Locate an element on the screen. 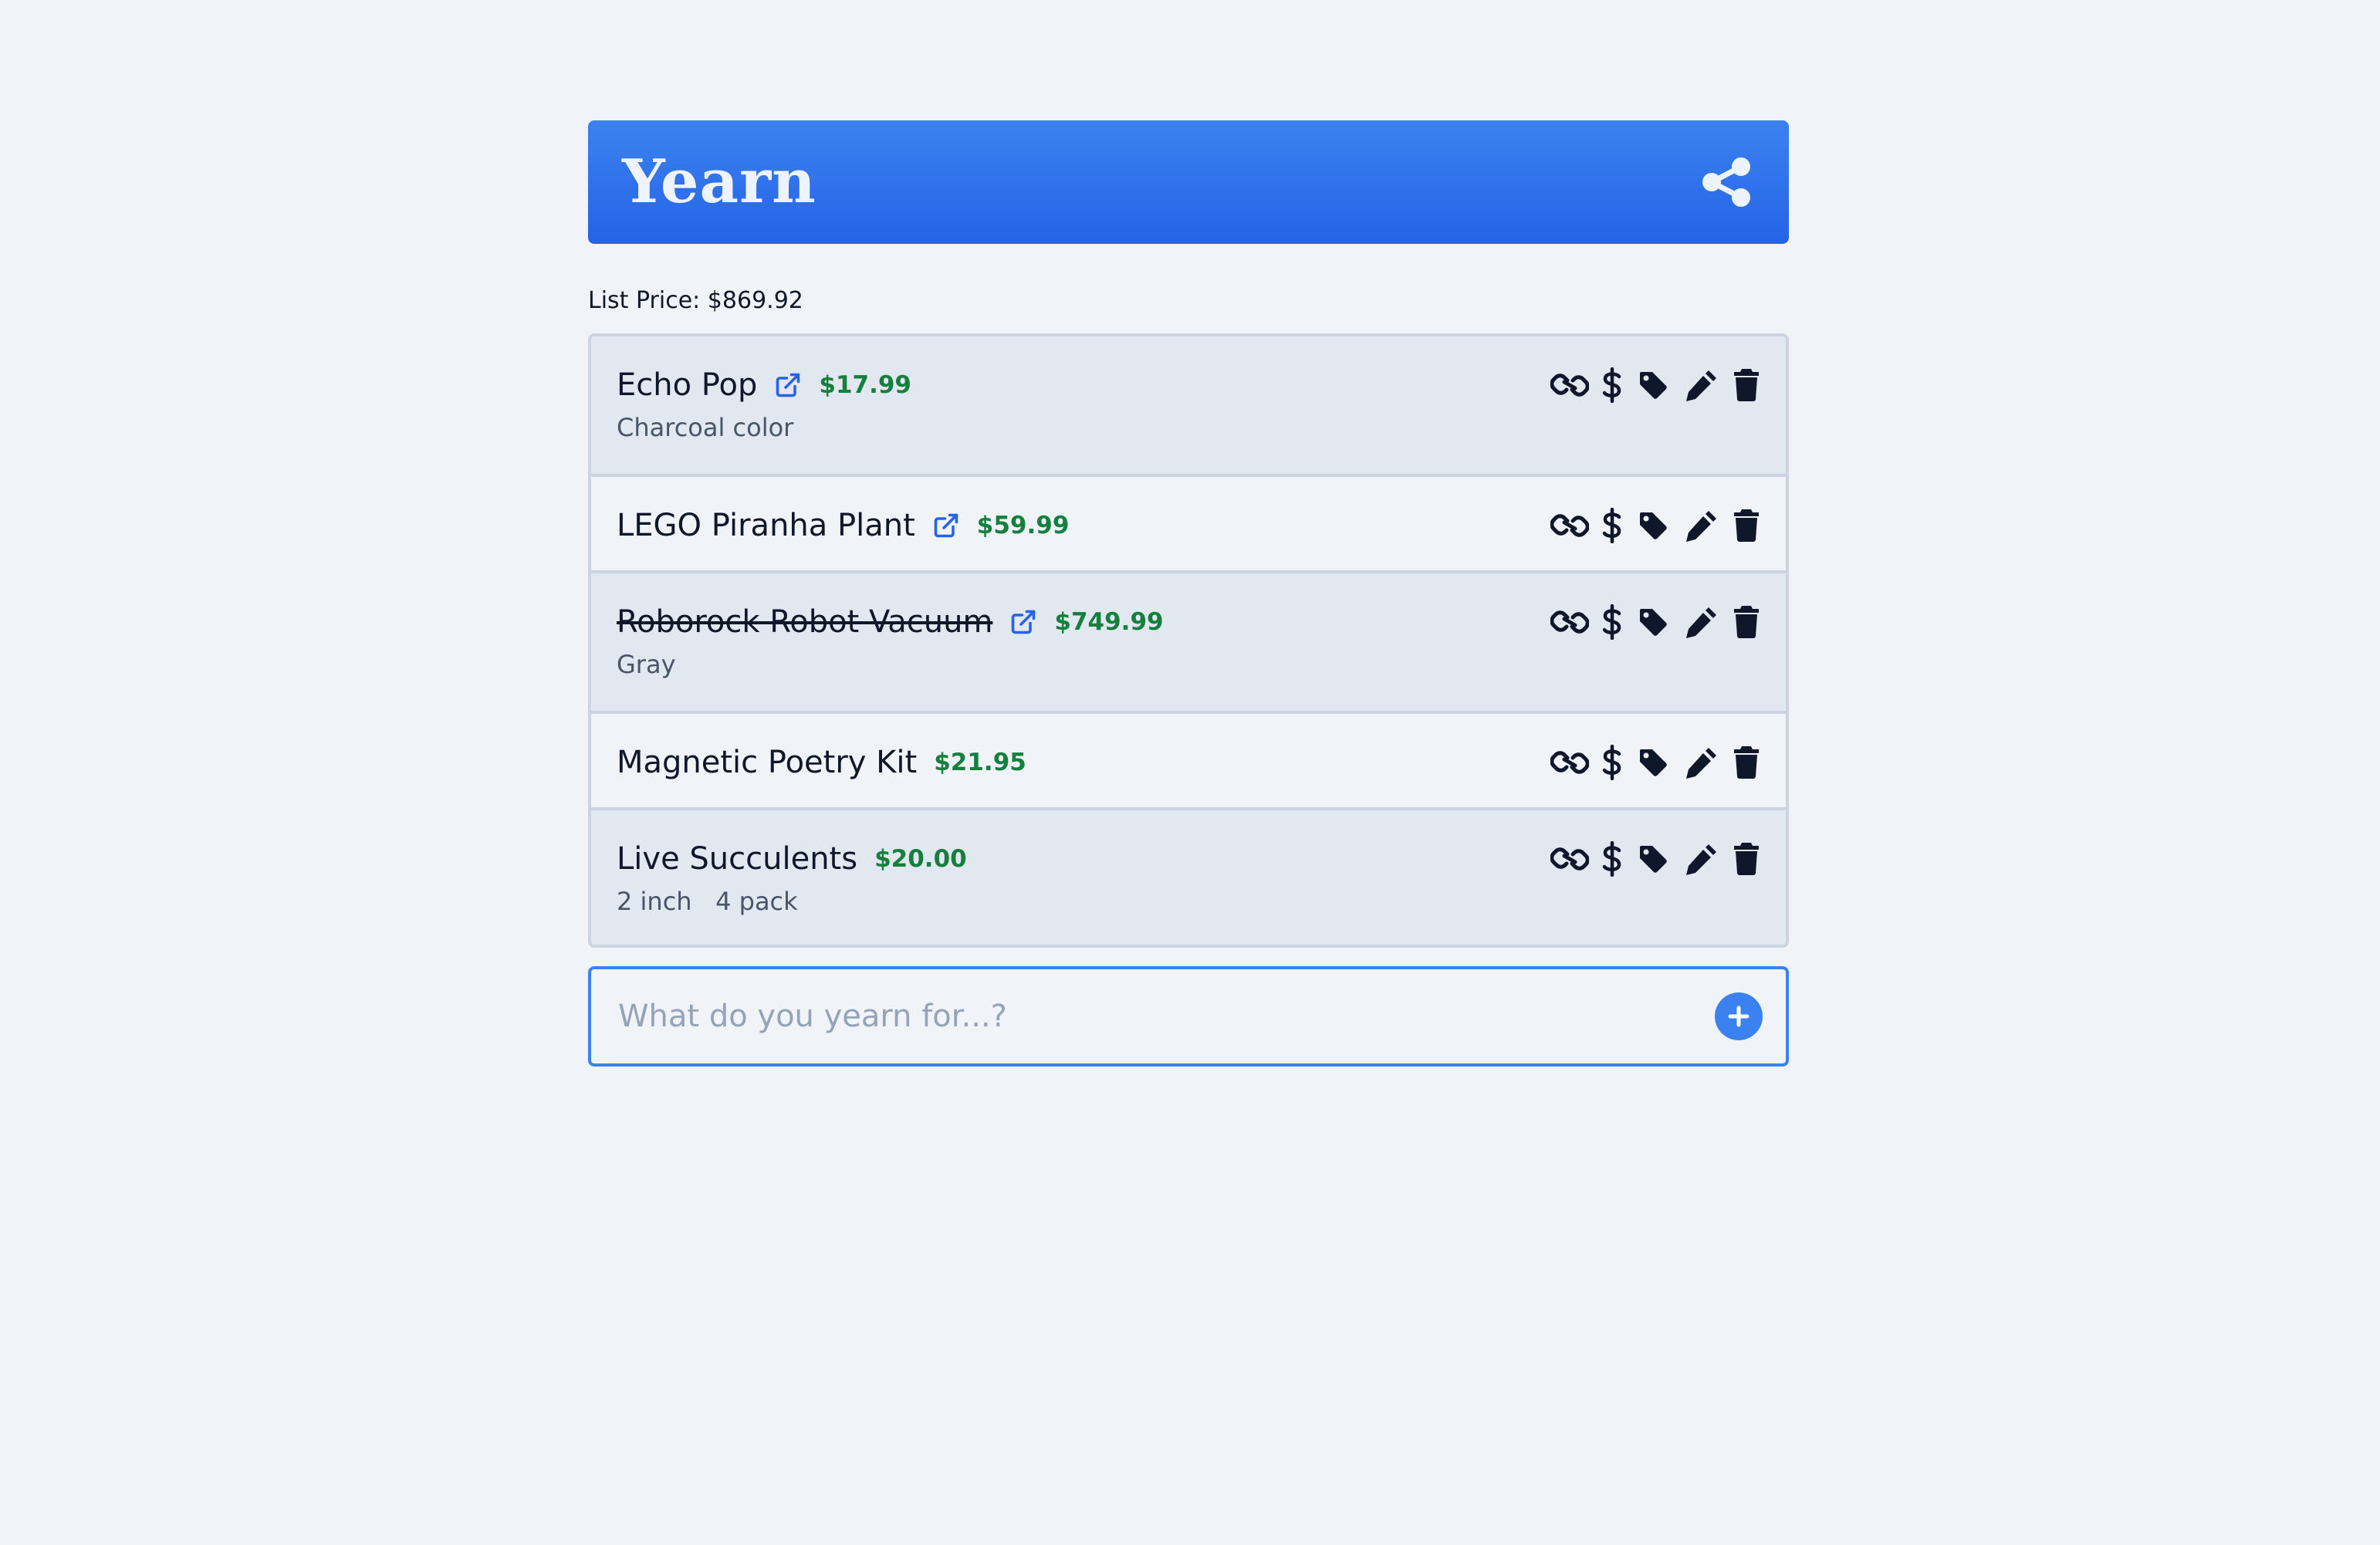 The width and height of the screenshot is (2380, 1545). item-price: $17.99 is located at coordinates (866, 385).